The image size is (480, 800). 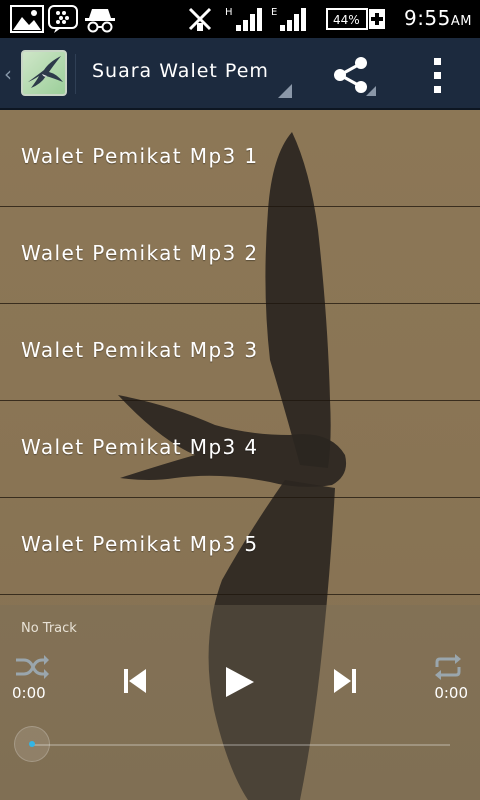 What do you see at coordinates (239, 682) in the screenshot?
I see `play-button` at bounding box center [239, 682].